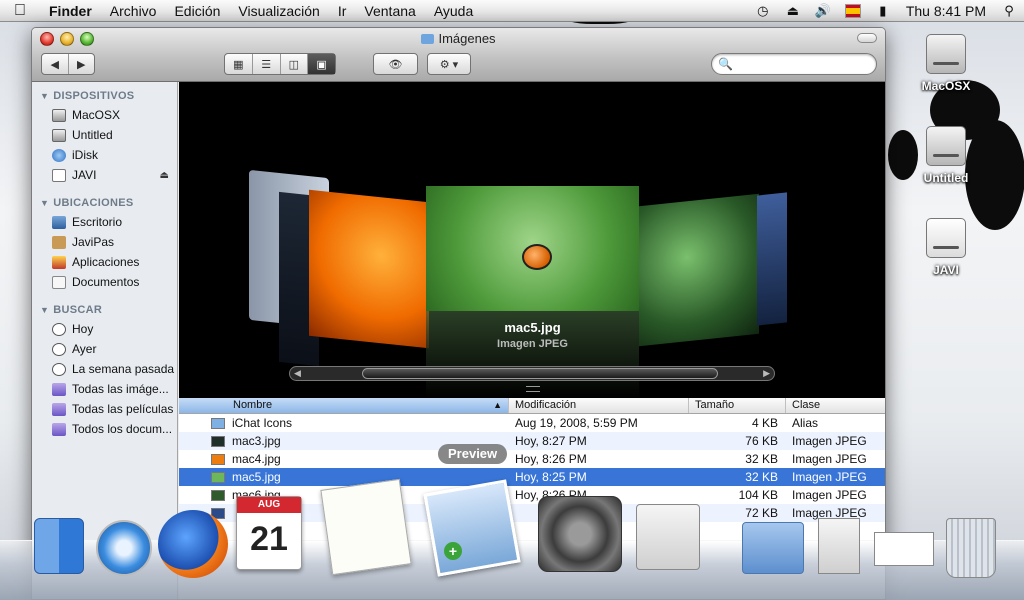 The width and height of the screenshot is (1024, 600). Describe the element at coordinates (124, 548) in the screenshot. I see `safari-dock-icon` at that location.